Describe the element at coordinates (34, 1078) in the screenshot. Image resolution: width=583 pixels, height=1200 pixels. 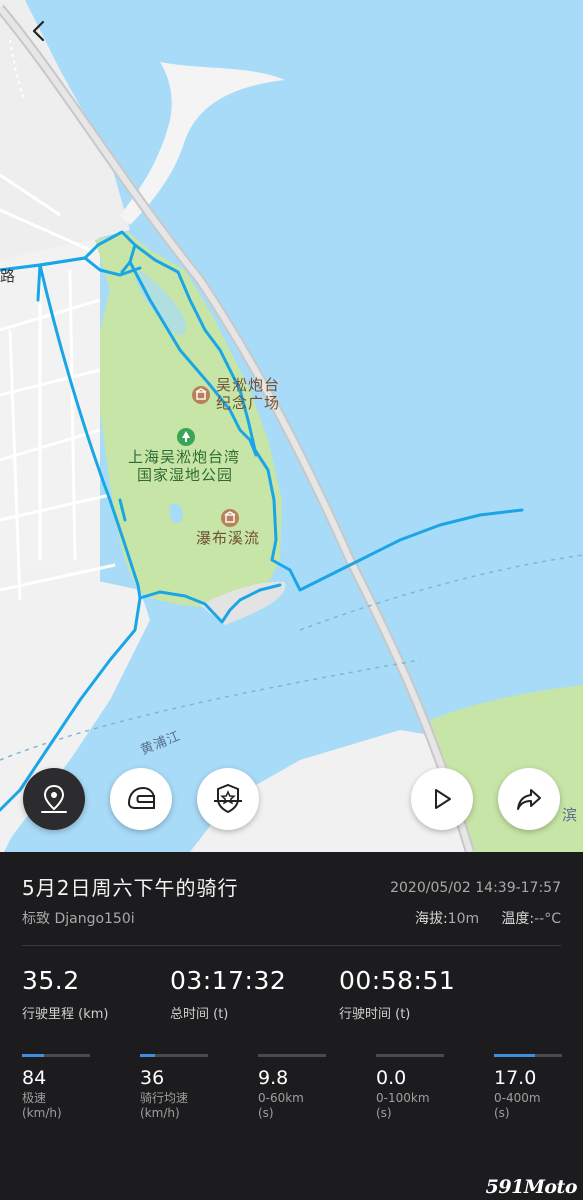
I see `stat-value: 84` at that location.